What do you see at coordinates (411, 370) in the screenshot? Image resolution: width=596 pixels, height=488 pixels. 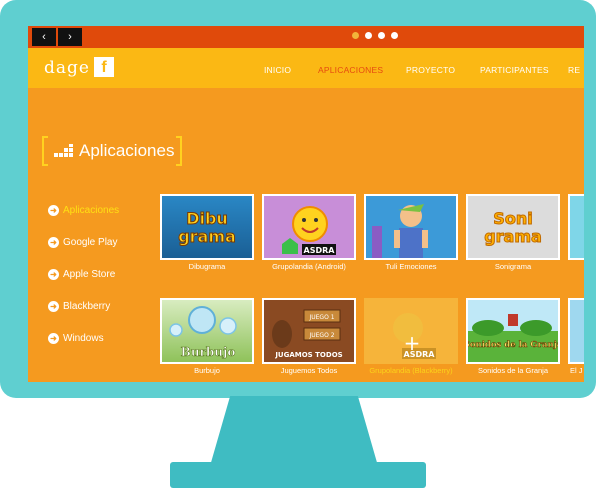 I see `app-caption: Grupolandia (Blackberry)` at bounding box center [411, 370].